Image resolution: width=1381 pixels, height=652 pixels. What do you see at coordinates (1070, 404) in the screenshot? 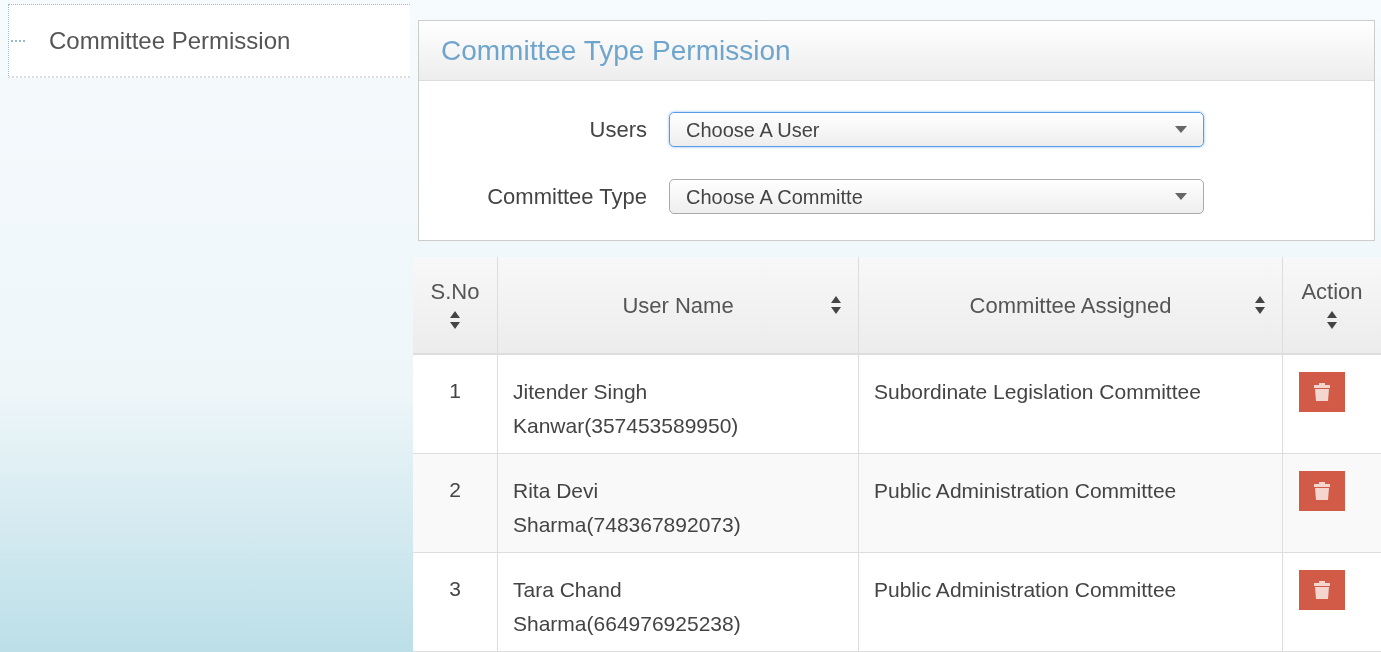
I see `table-cell: Subordinate Legislation Committee` at bounding box center [1070, 404].